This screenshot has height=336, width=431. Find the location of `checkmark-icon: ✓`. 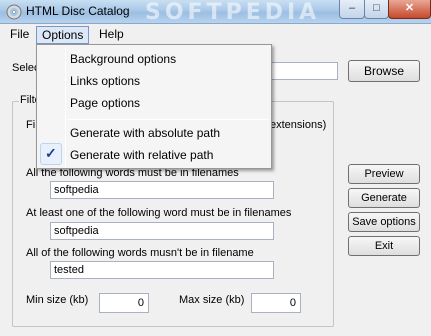

checkmark-icon: ✓ is located at coordinates (51, 153).